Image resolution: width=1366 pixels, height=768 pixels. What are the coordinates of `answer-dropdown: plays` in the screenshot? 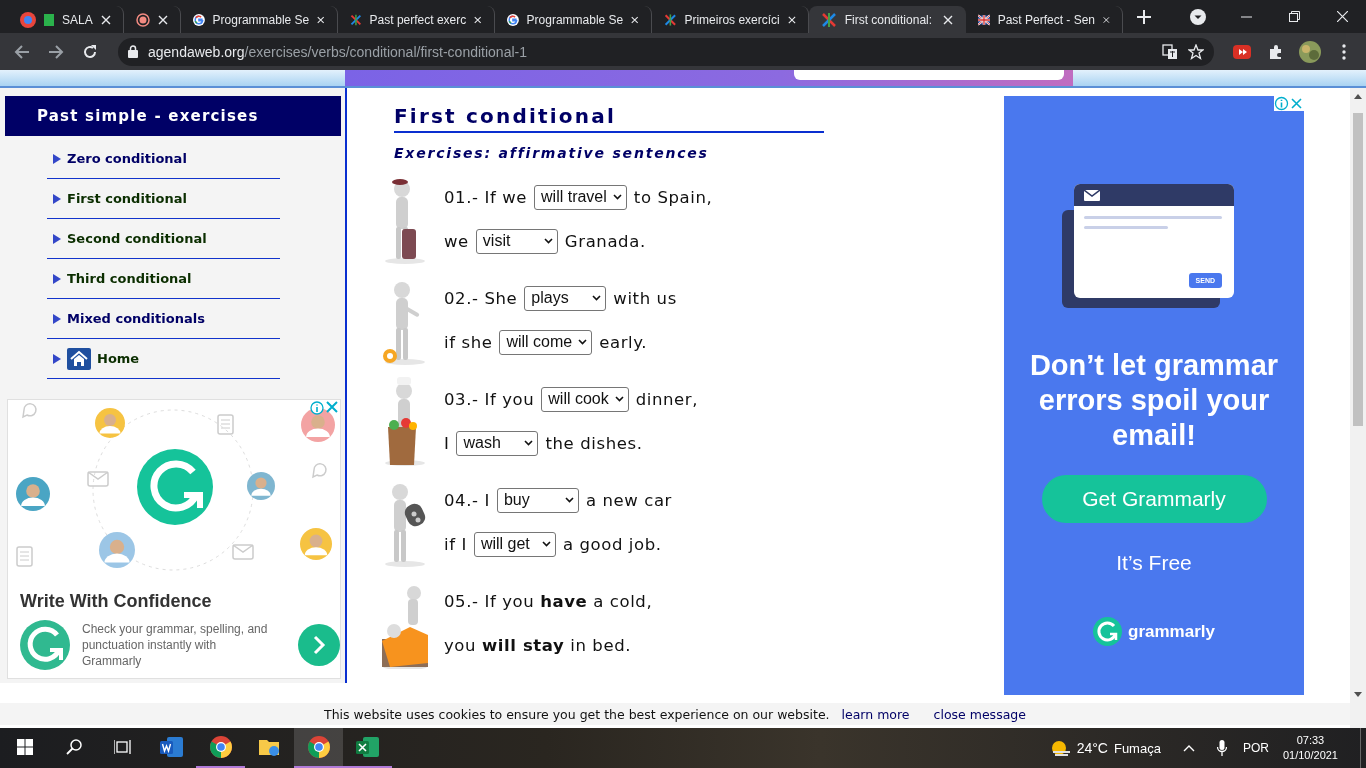 It's located at (565, 298).